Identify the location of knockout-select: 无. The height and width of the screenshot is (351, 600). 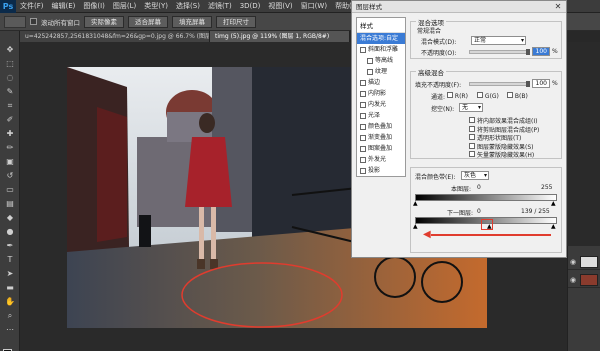
(471, 107).